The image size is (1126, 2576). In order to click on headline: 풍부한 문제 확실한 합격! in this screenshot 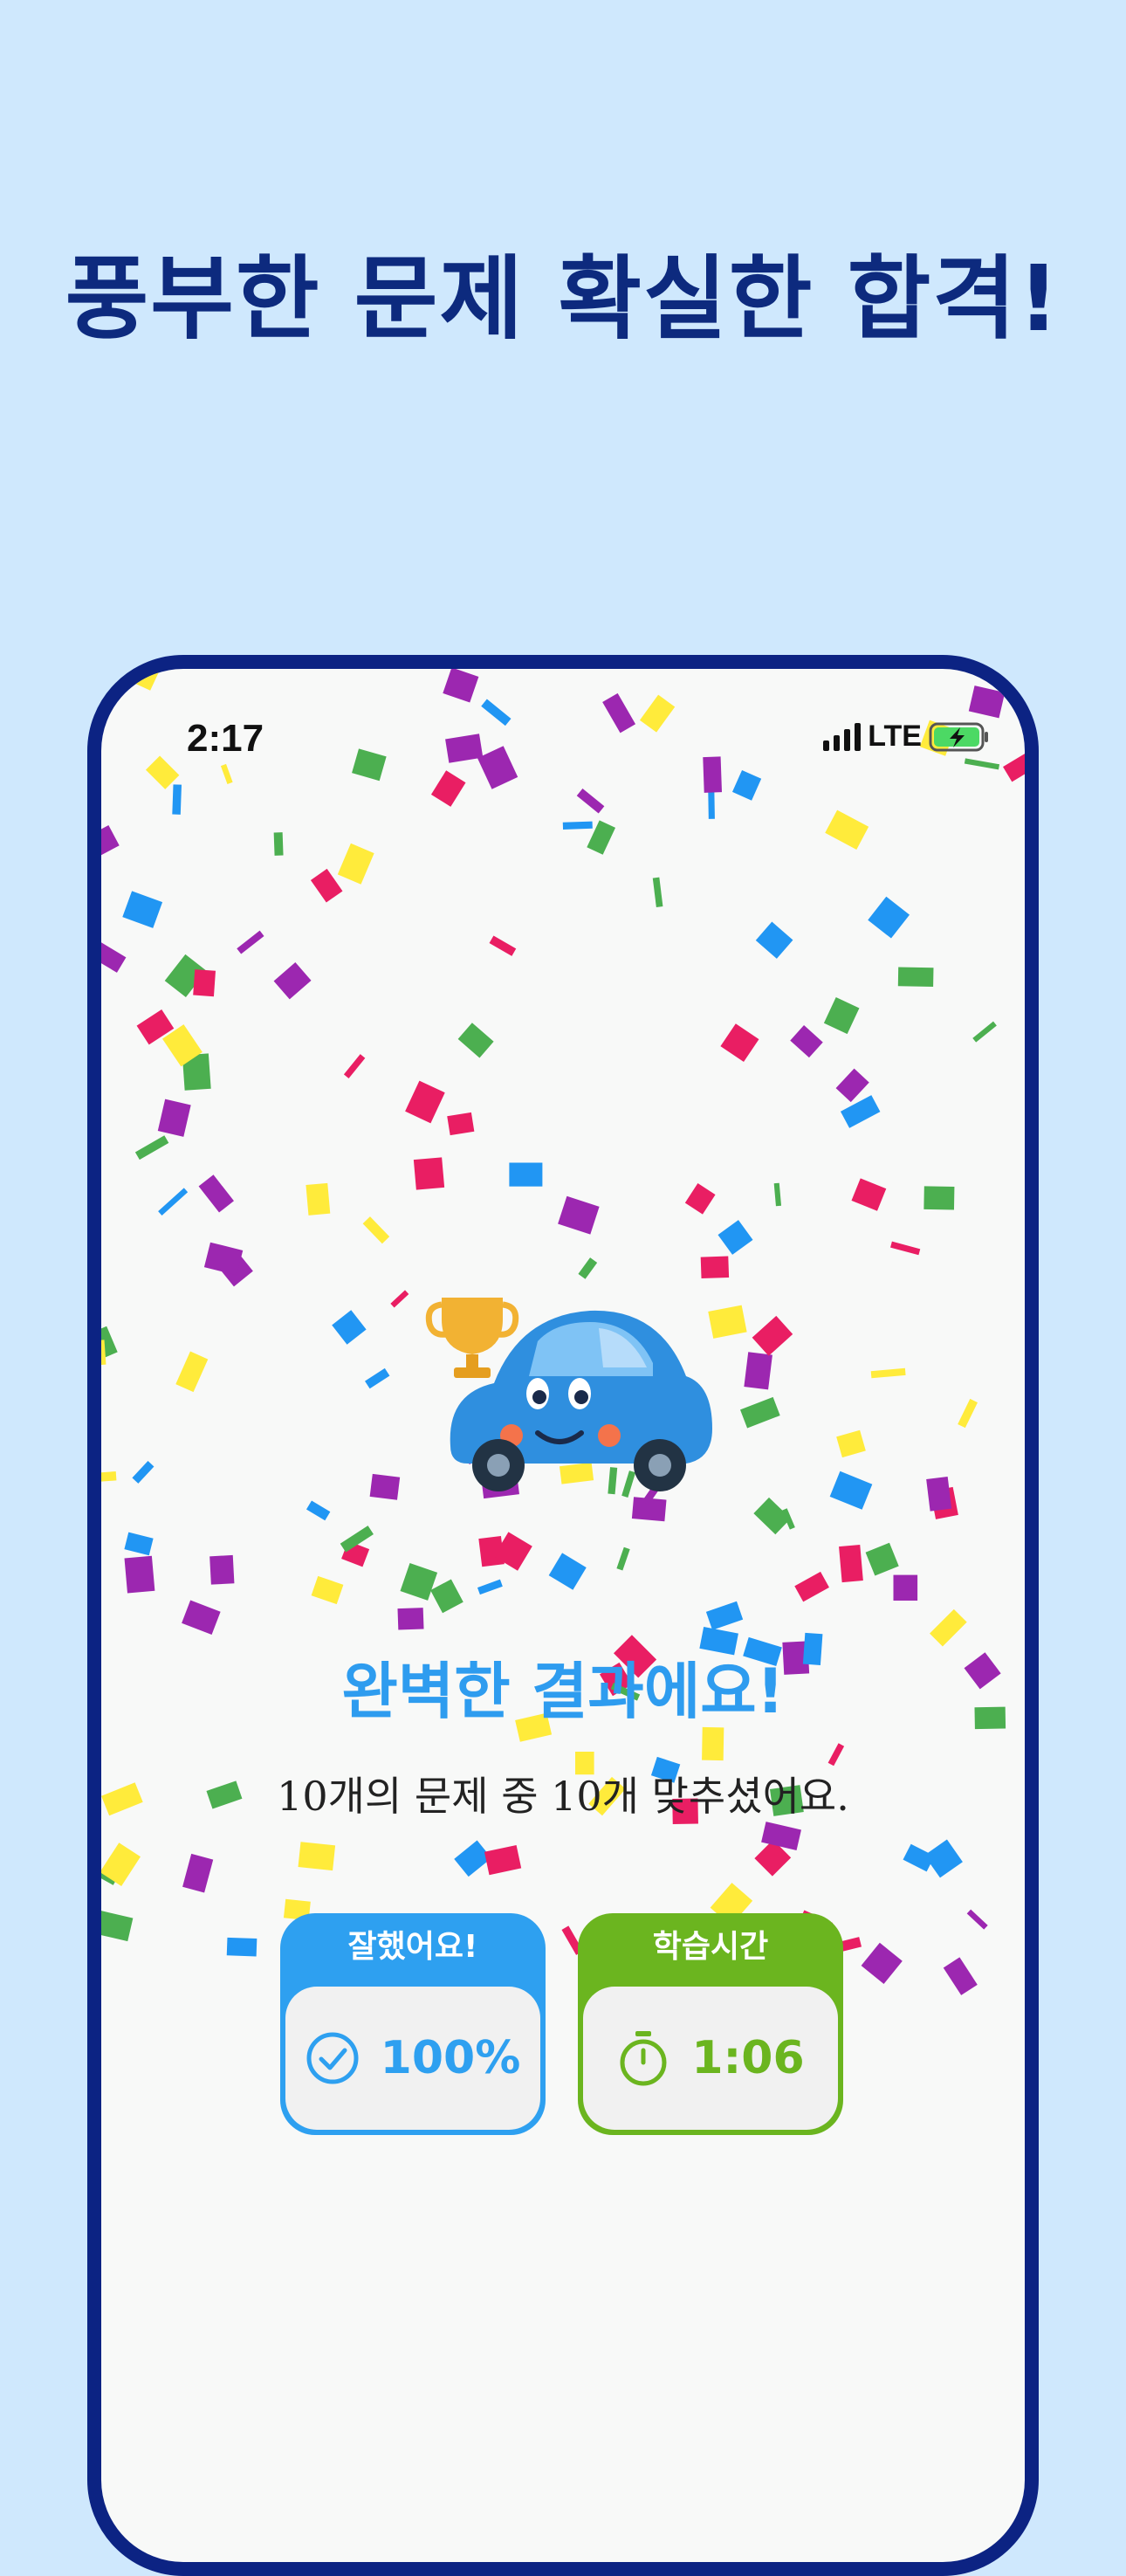, I will do `click(563, 298)`.